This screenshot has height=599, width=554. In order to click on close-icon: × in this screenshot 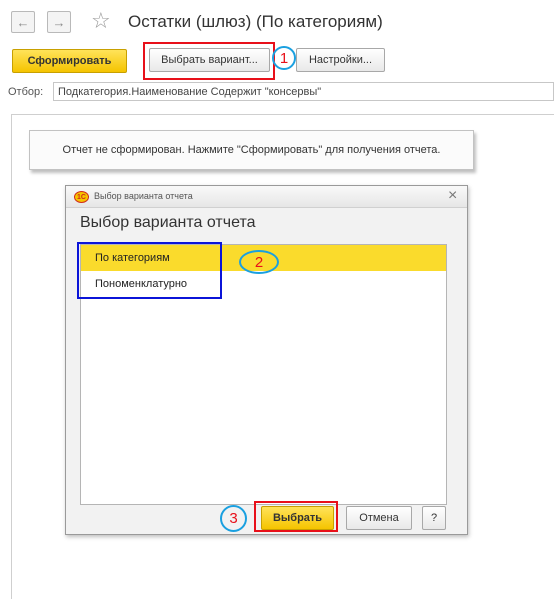, I will do `click(452, 196)`.